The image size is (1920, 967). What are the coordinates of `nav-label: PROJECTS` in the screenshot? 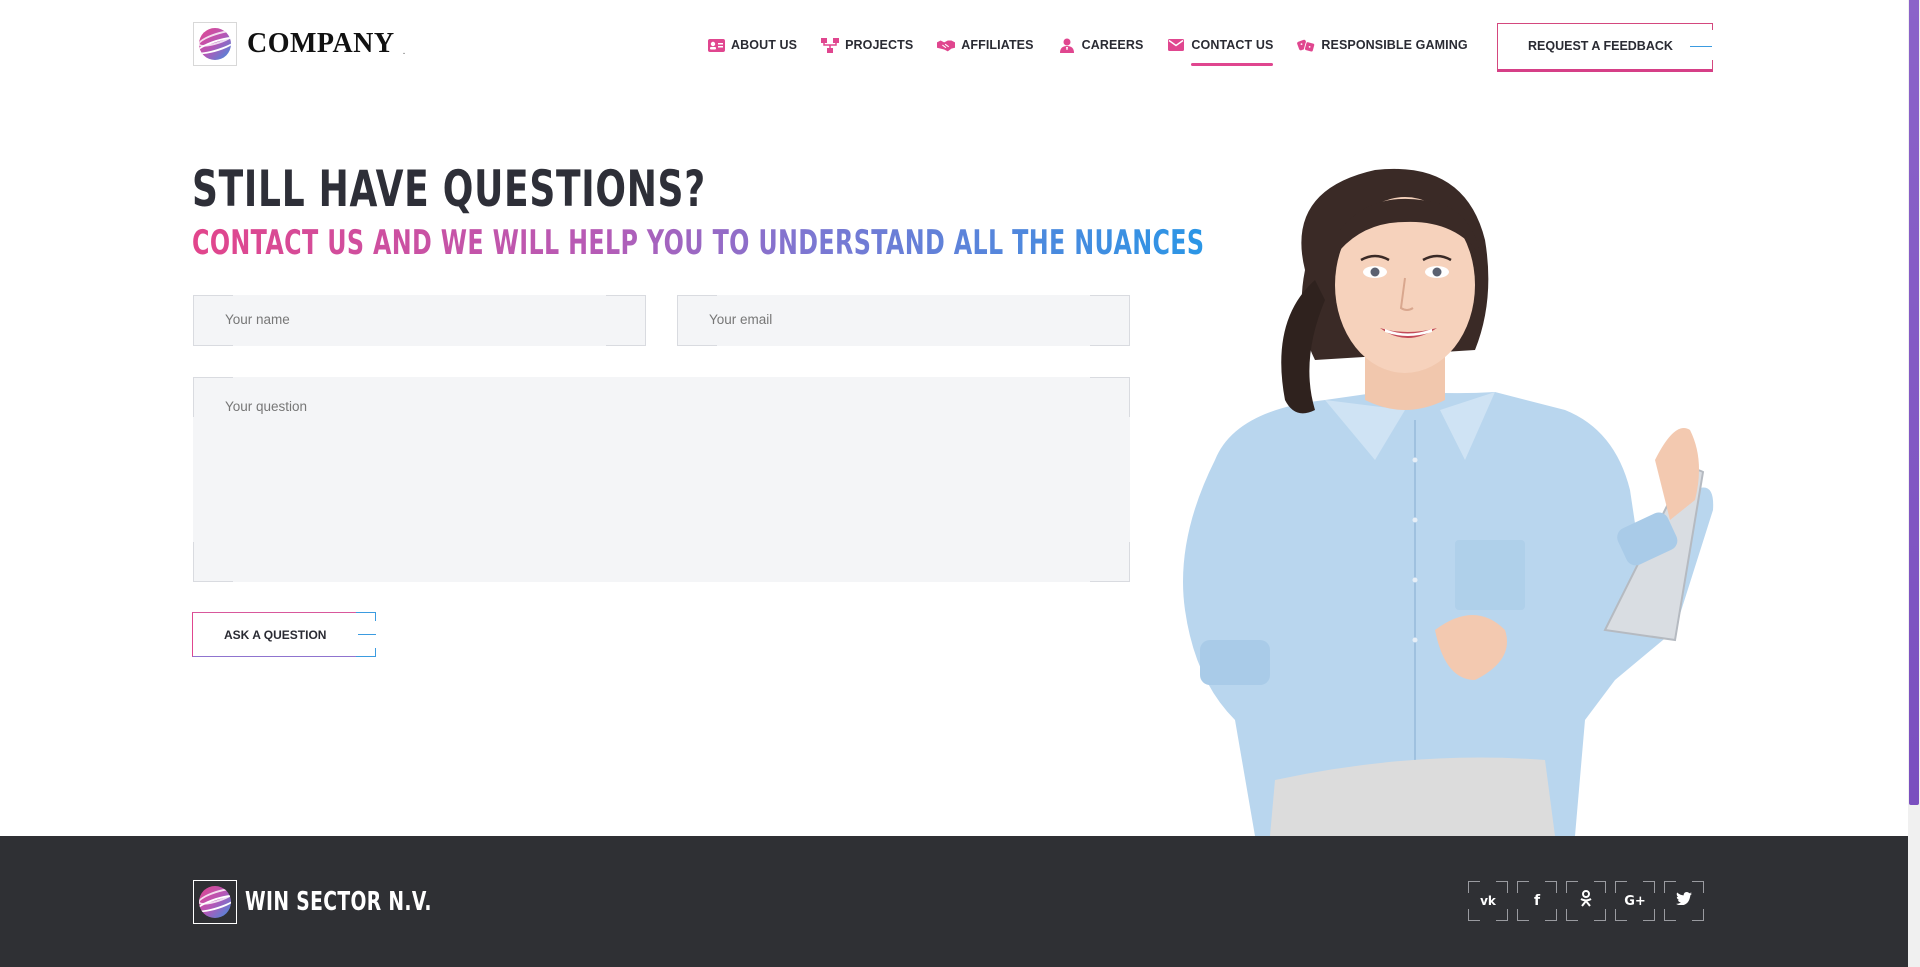 It's located at (879, 45).